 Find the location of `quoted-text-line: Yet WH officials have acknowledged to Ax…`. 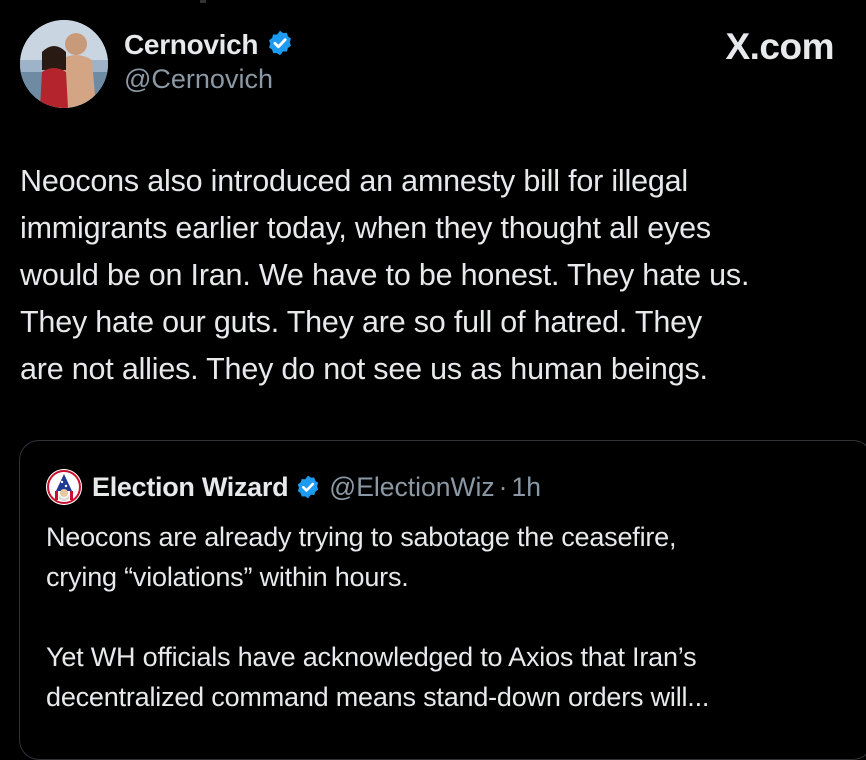

quoted-text-line: Yet WH officials have acknowledged to Ax… is located at coordinates (371, 657).